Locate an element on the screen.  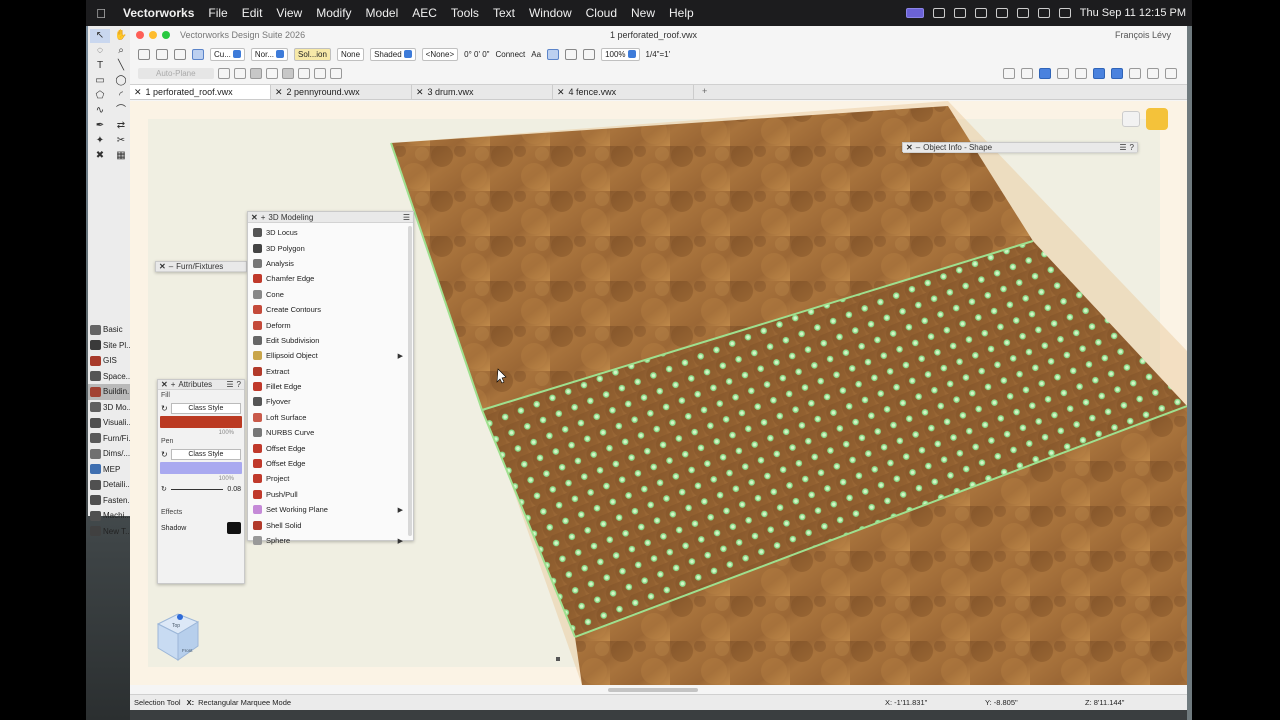
modeling-tool-item: 3D Polygon is located at coordinates (330, 247).